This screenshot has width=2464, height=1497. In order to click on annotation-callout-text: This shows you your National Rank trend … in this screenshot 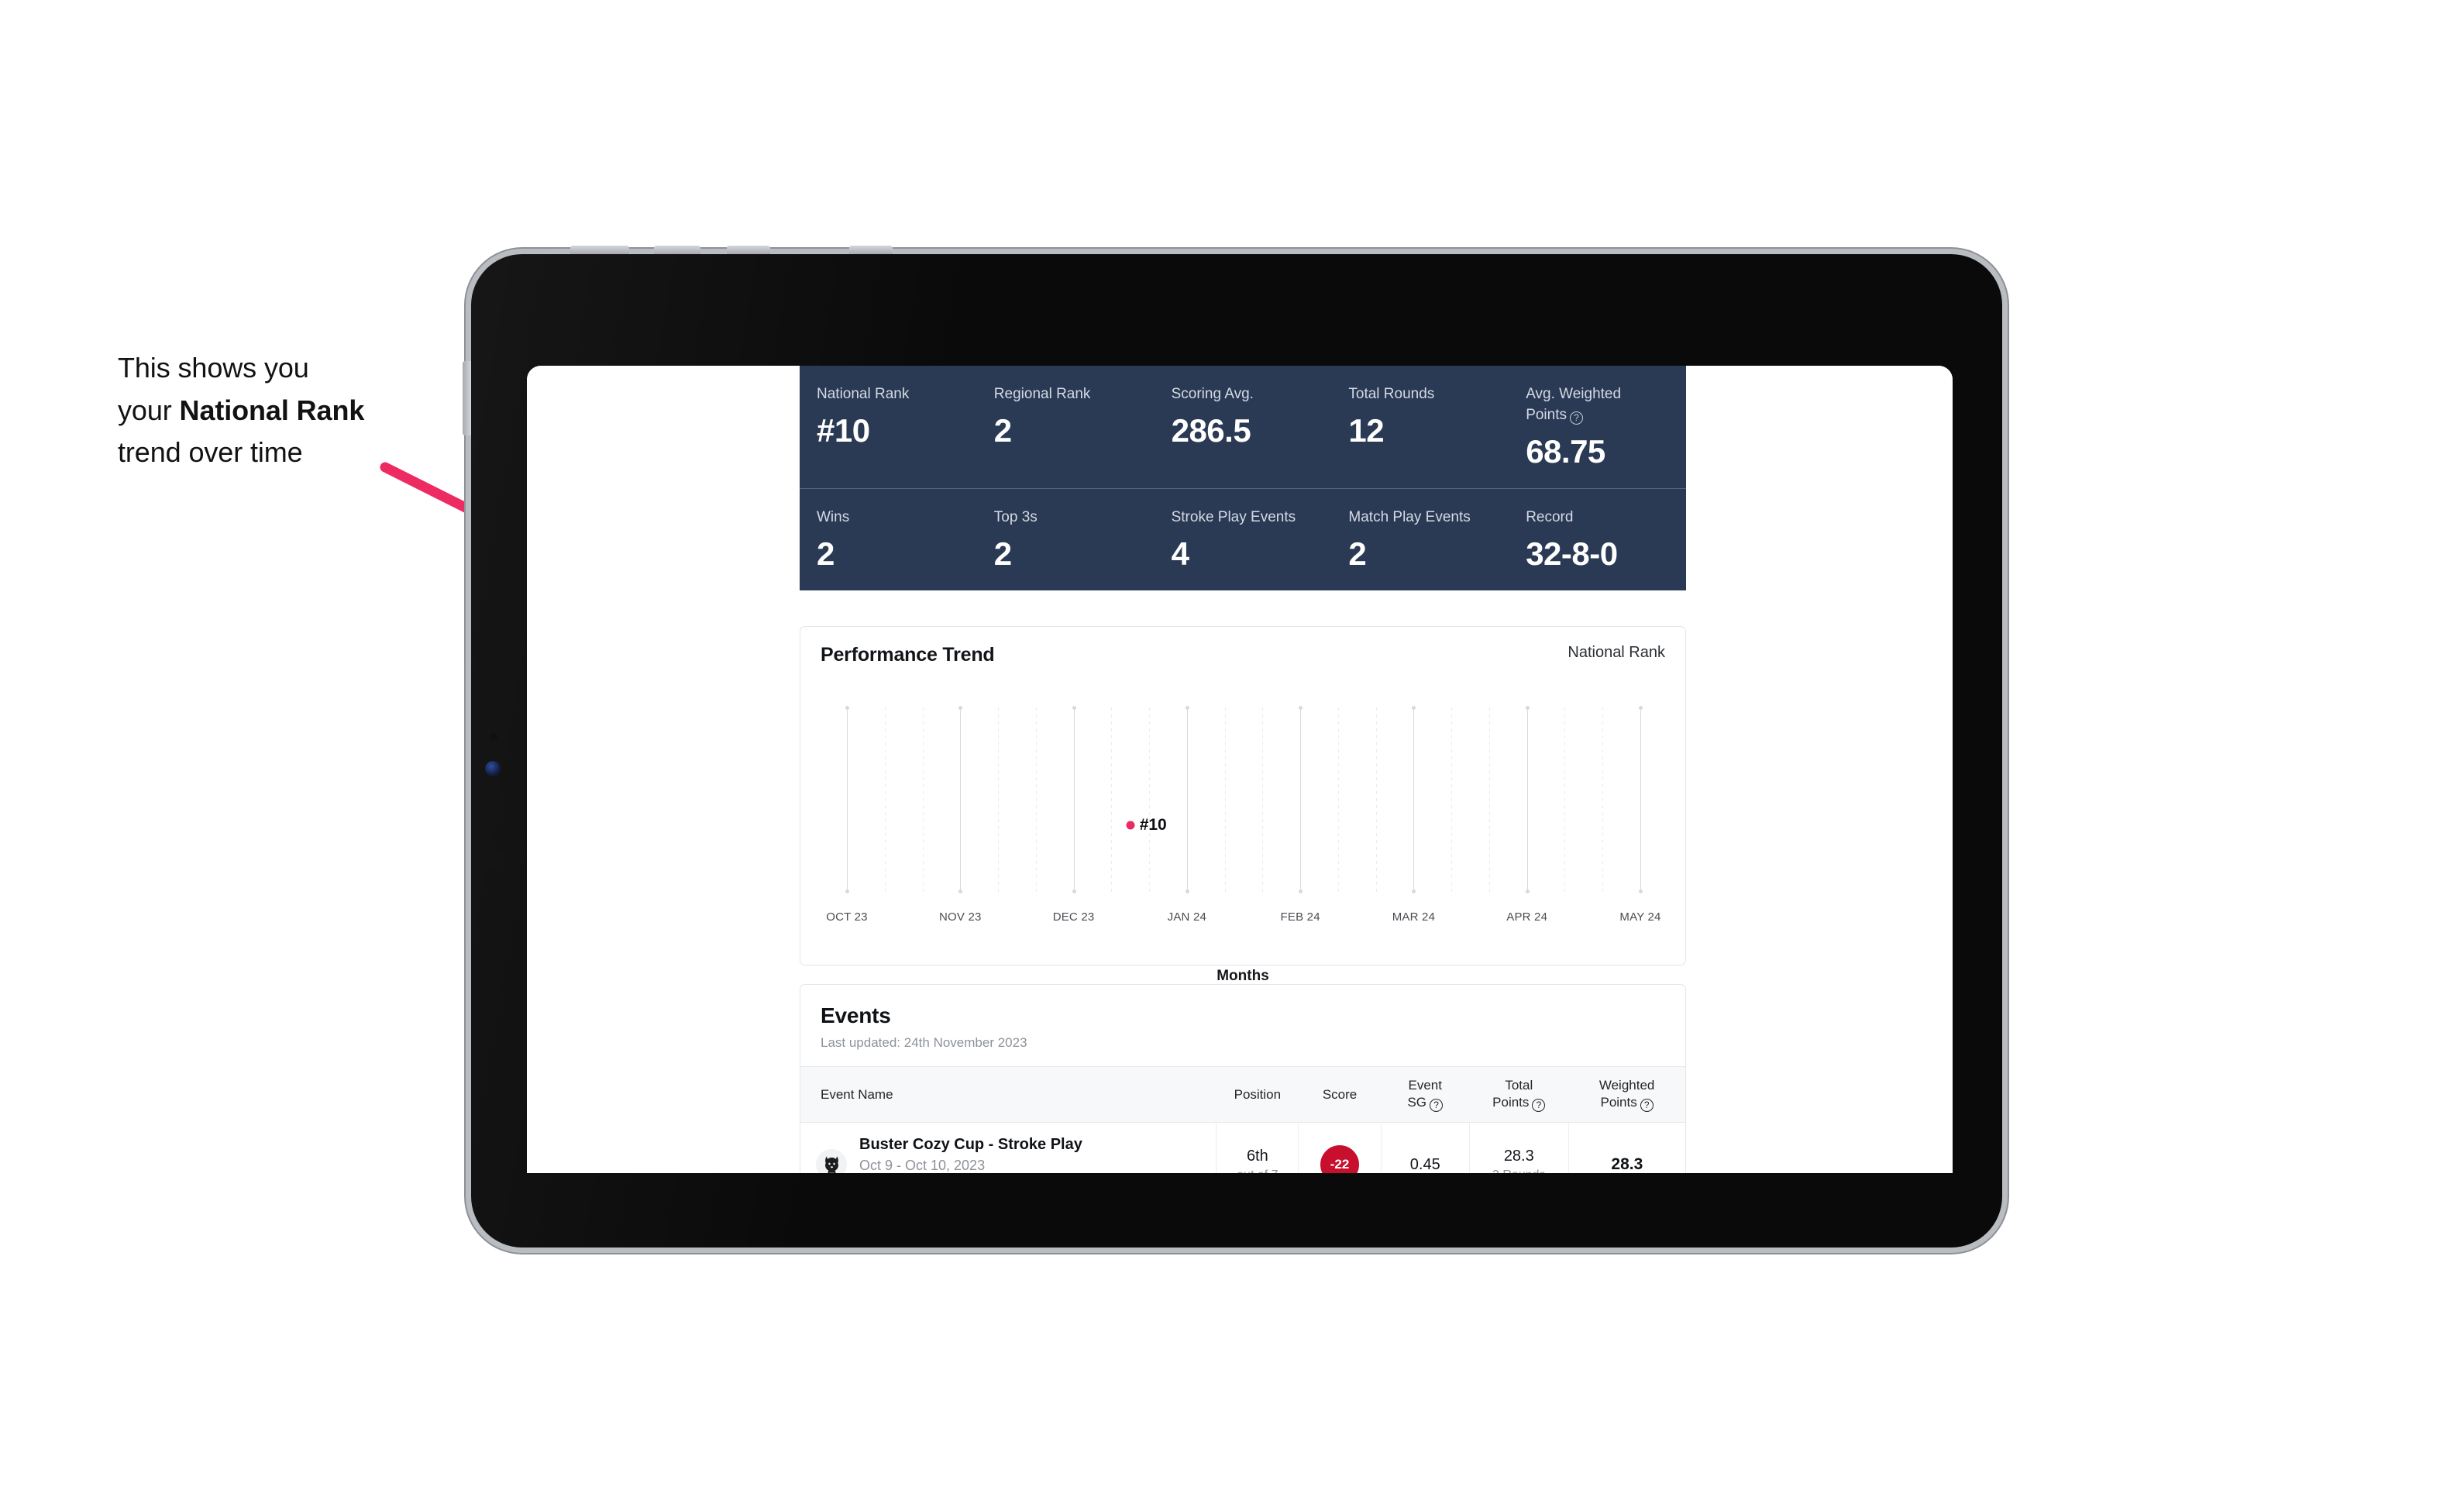, I will do `click(273, 410)`.